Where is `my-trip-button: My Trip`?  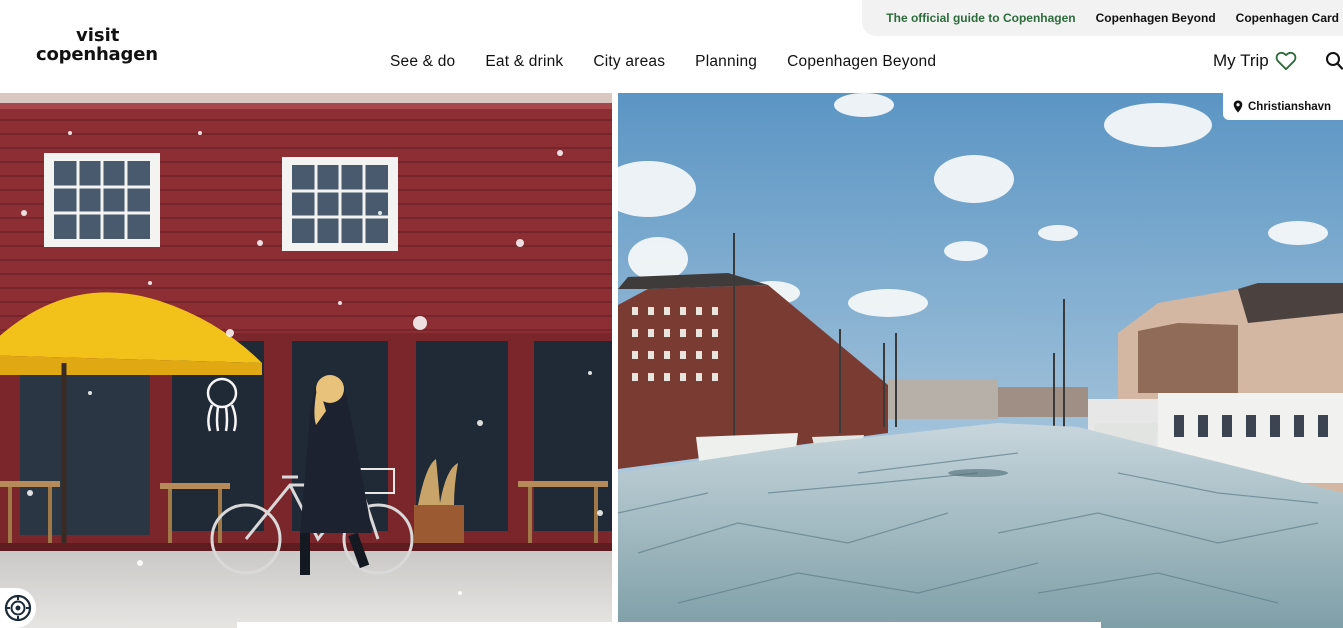 my-trip-button: My Trip is located at coordinates (1255, 61).